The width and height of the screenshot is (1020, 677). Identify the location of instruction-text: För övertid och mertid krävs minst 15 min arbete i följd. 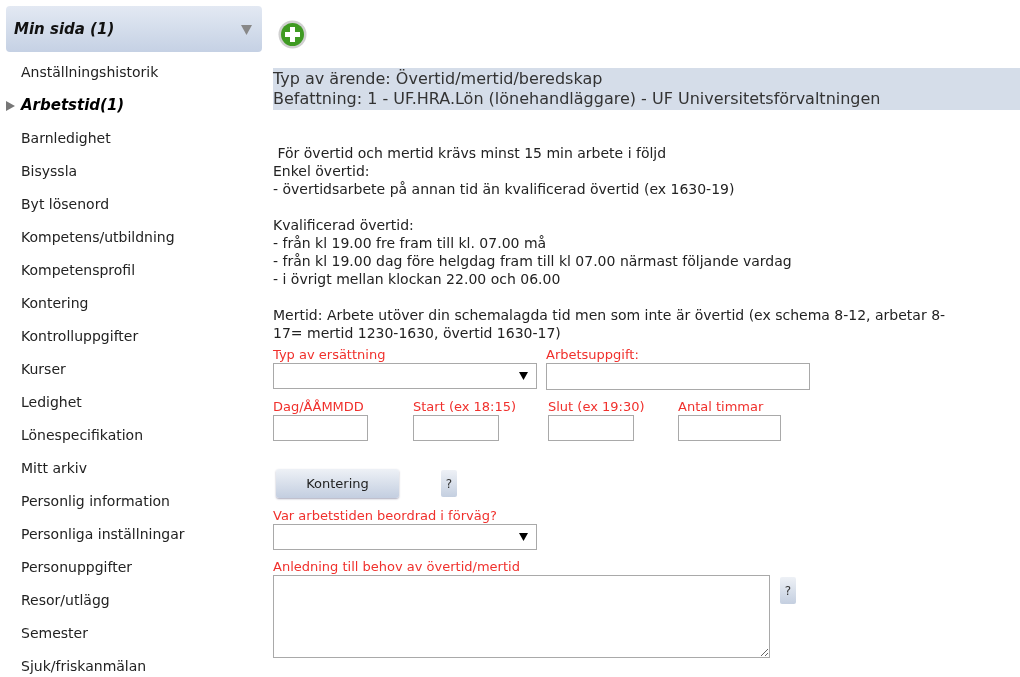
(472, 153).